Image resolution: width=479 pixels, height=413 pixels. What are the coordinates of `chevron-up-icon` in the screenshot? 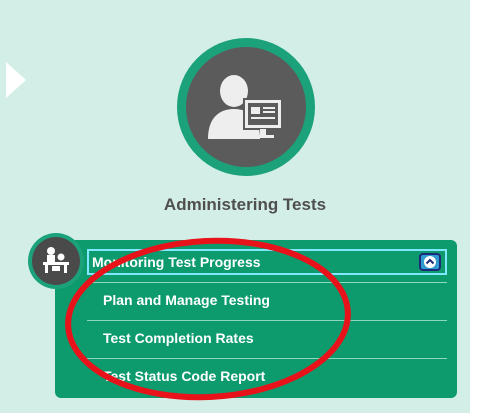 It's located at (430, 262).